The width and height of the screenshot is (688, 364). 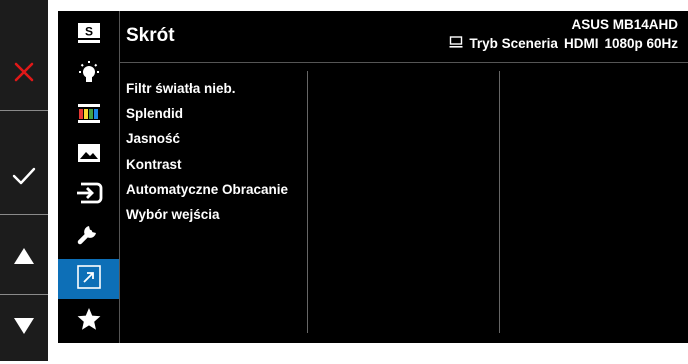 I want to click on scenery-mode-icon, so click(x=456, y=43).